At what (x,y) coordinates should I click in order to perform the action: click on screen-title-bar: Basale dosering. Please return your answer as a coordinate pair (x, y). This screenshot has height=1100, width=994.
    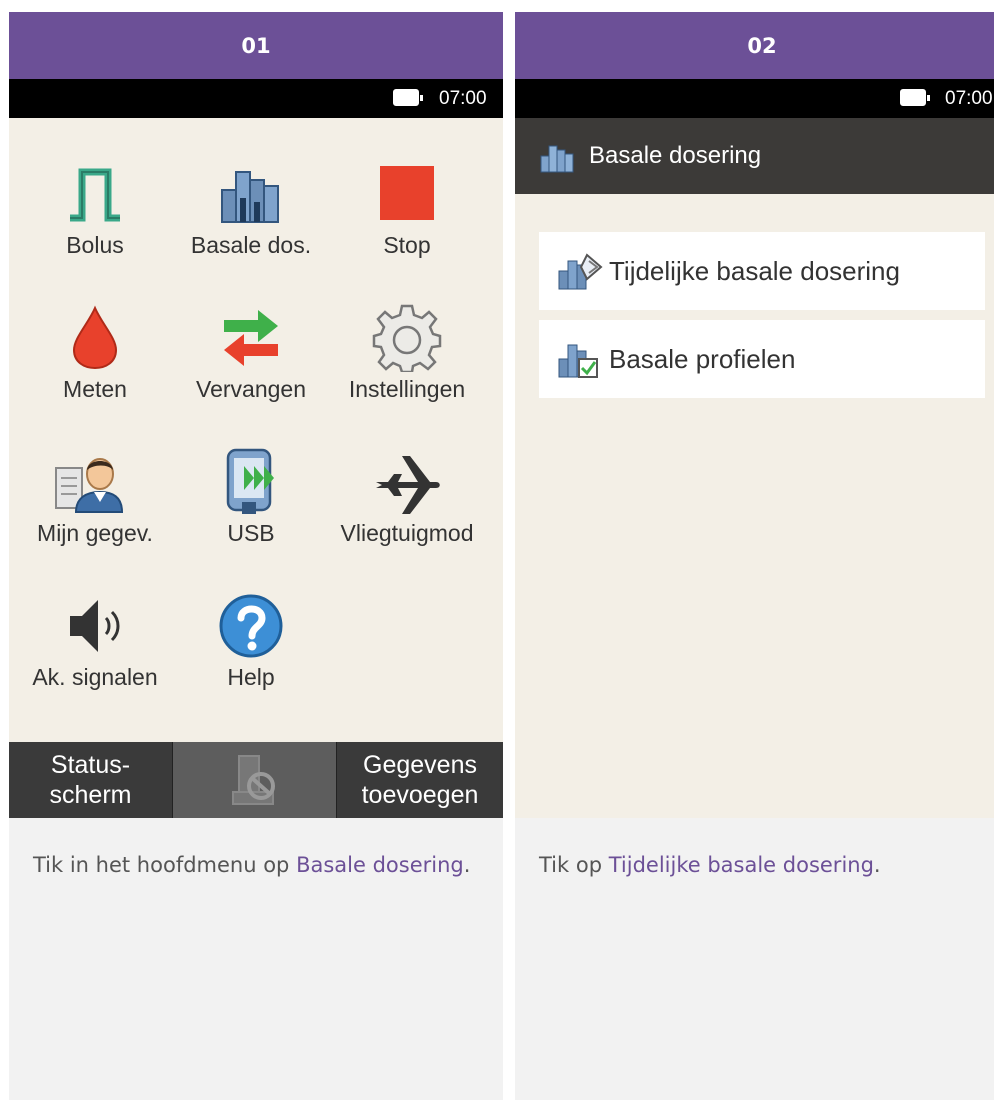
    Looking at the image, I should click on (754, 156).